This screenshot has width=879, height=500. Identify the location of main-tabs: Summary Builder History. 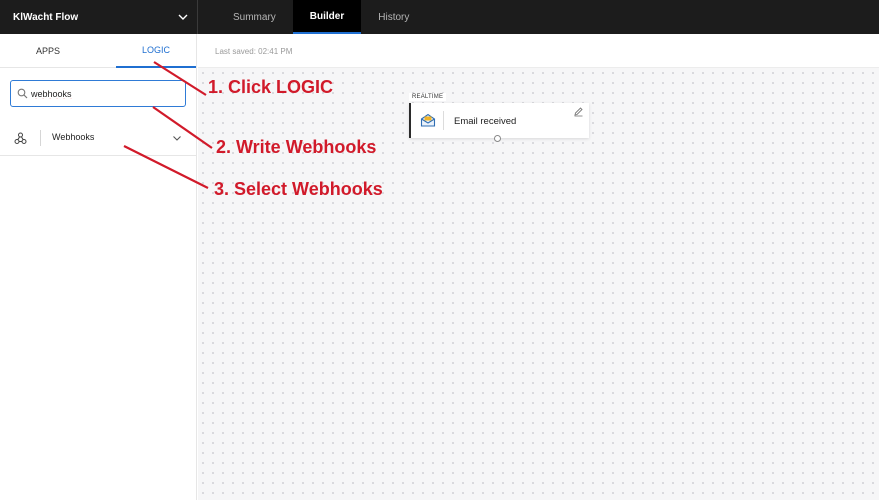
(321, 17).